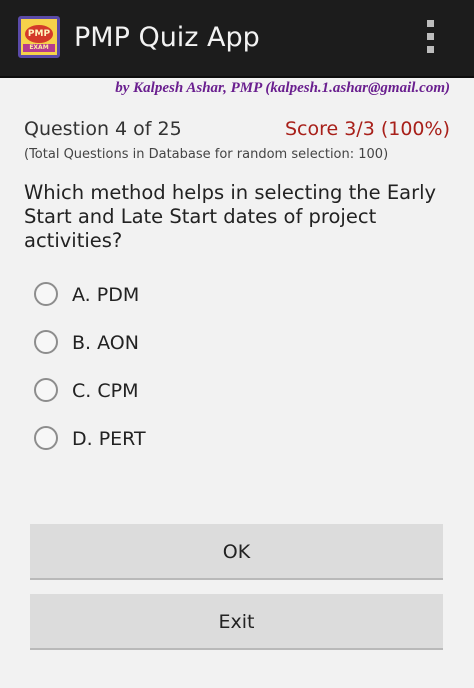 The width and height of the screenshot is (474, 688). I want to click on option-c: C. CPM, so click(234, 398).